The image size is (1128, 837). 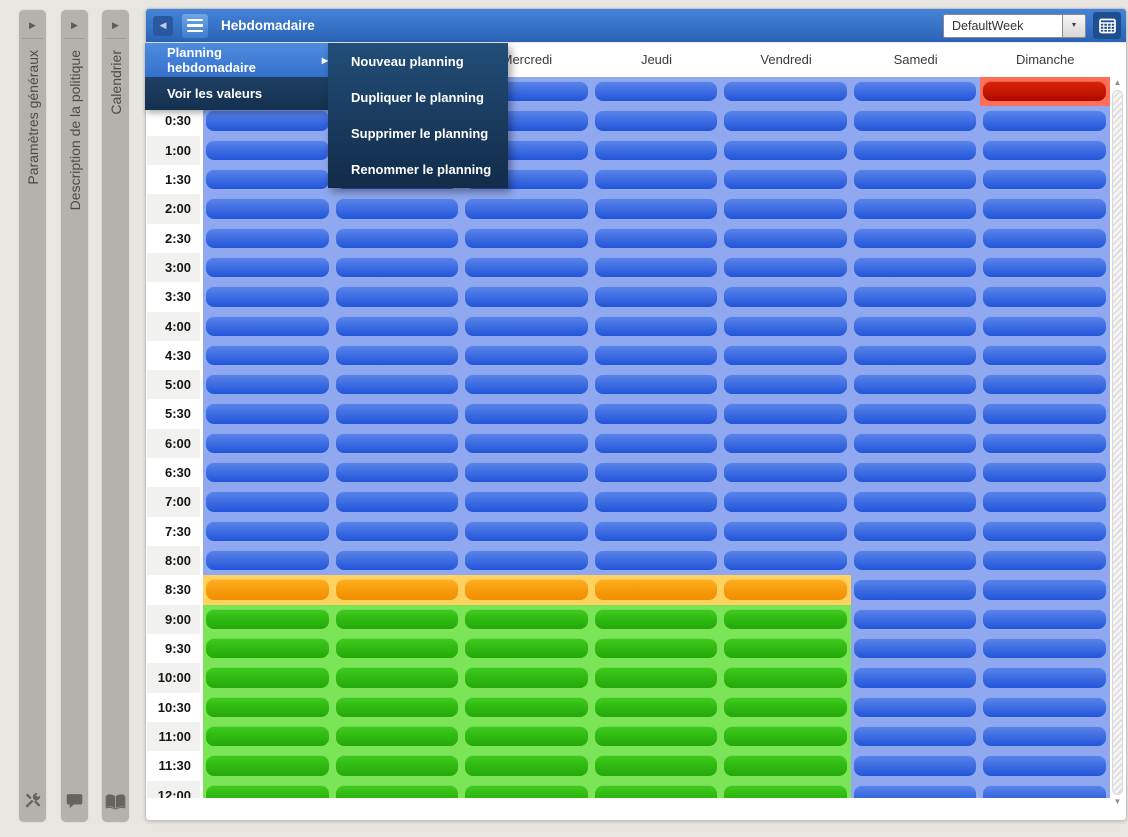 I want to click on slot-mercredi-9:00, so click(x=527, y=619).